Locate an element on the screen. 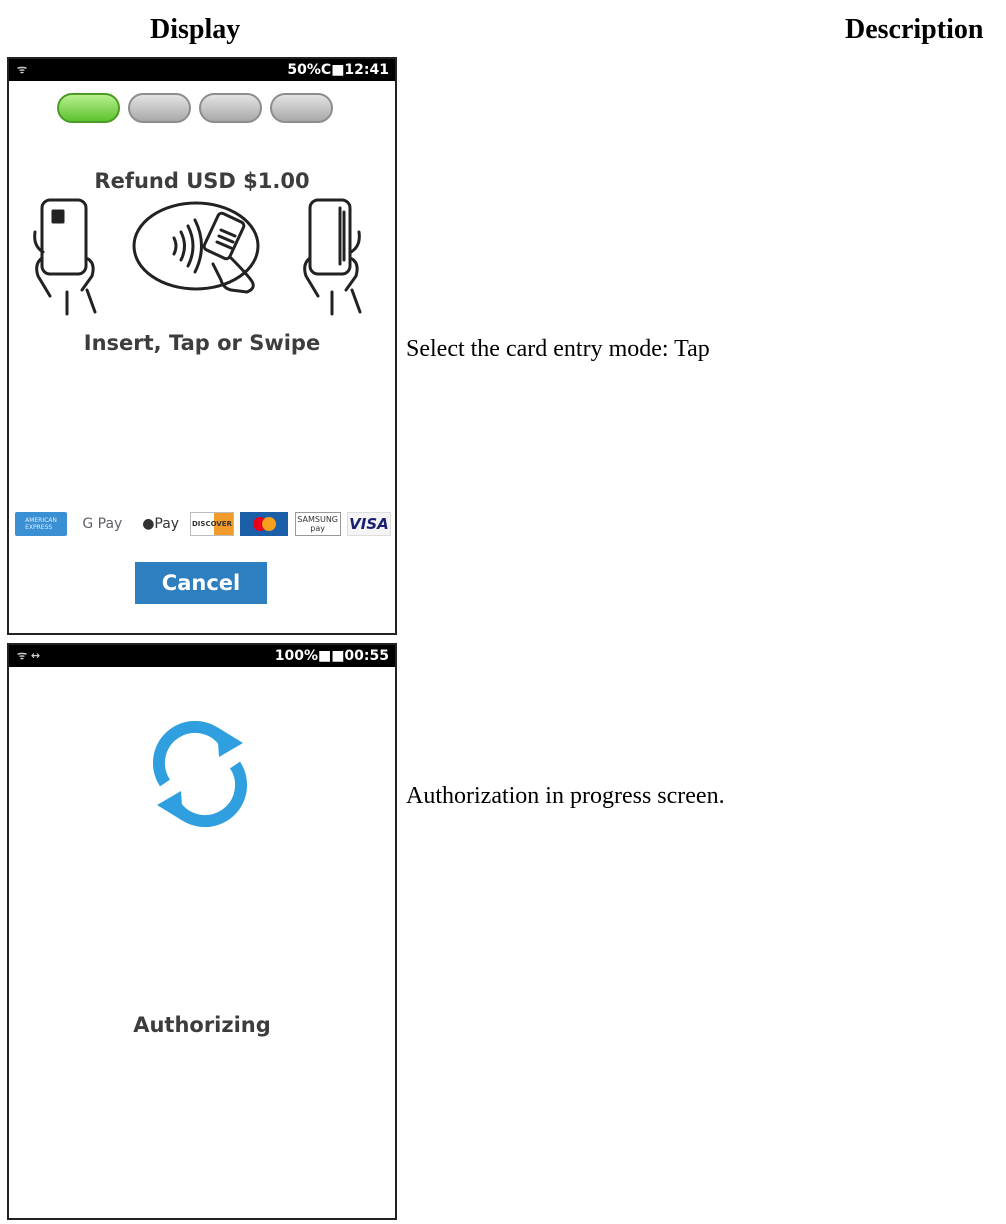  status-bar: ᯤ ↔ 100%■■00:55 is located at coordinates (202, 656).